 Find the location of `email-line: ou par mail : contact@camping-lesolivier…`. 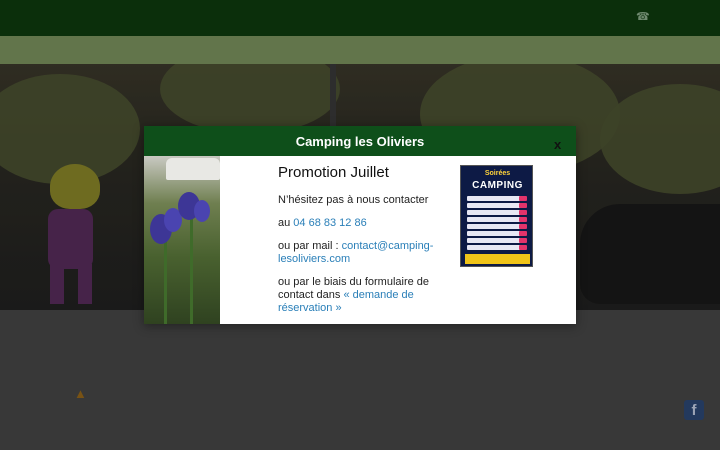

email-line: ou par mail : contact@camping-lesolivier… is located at coordinates (356, 252).